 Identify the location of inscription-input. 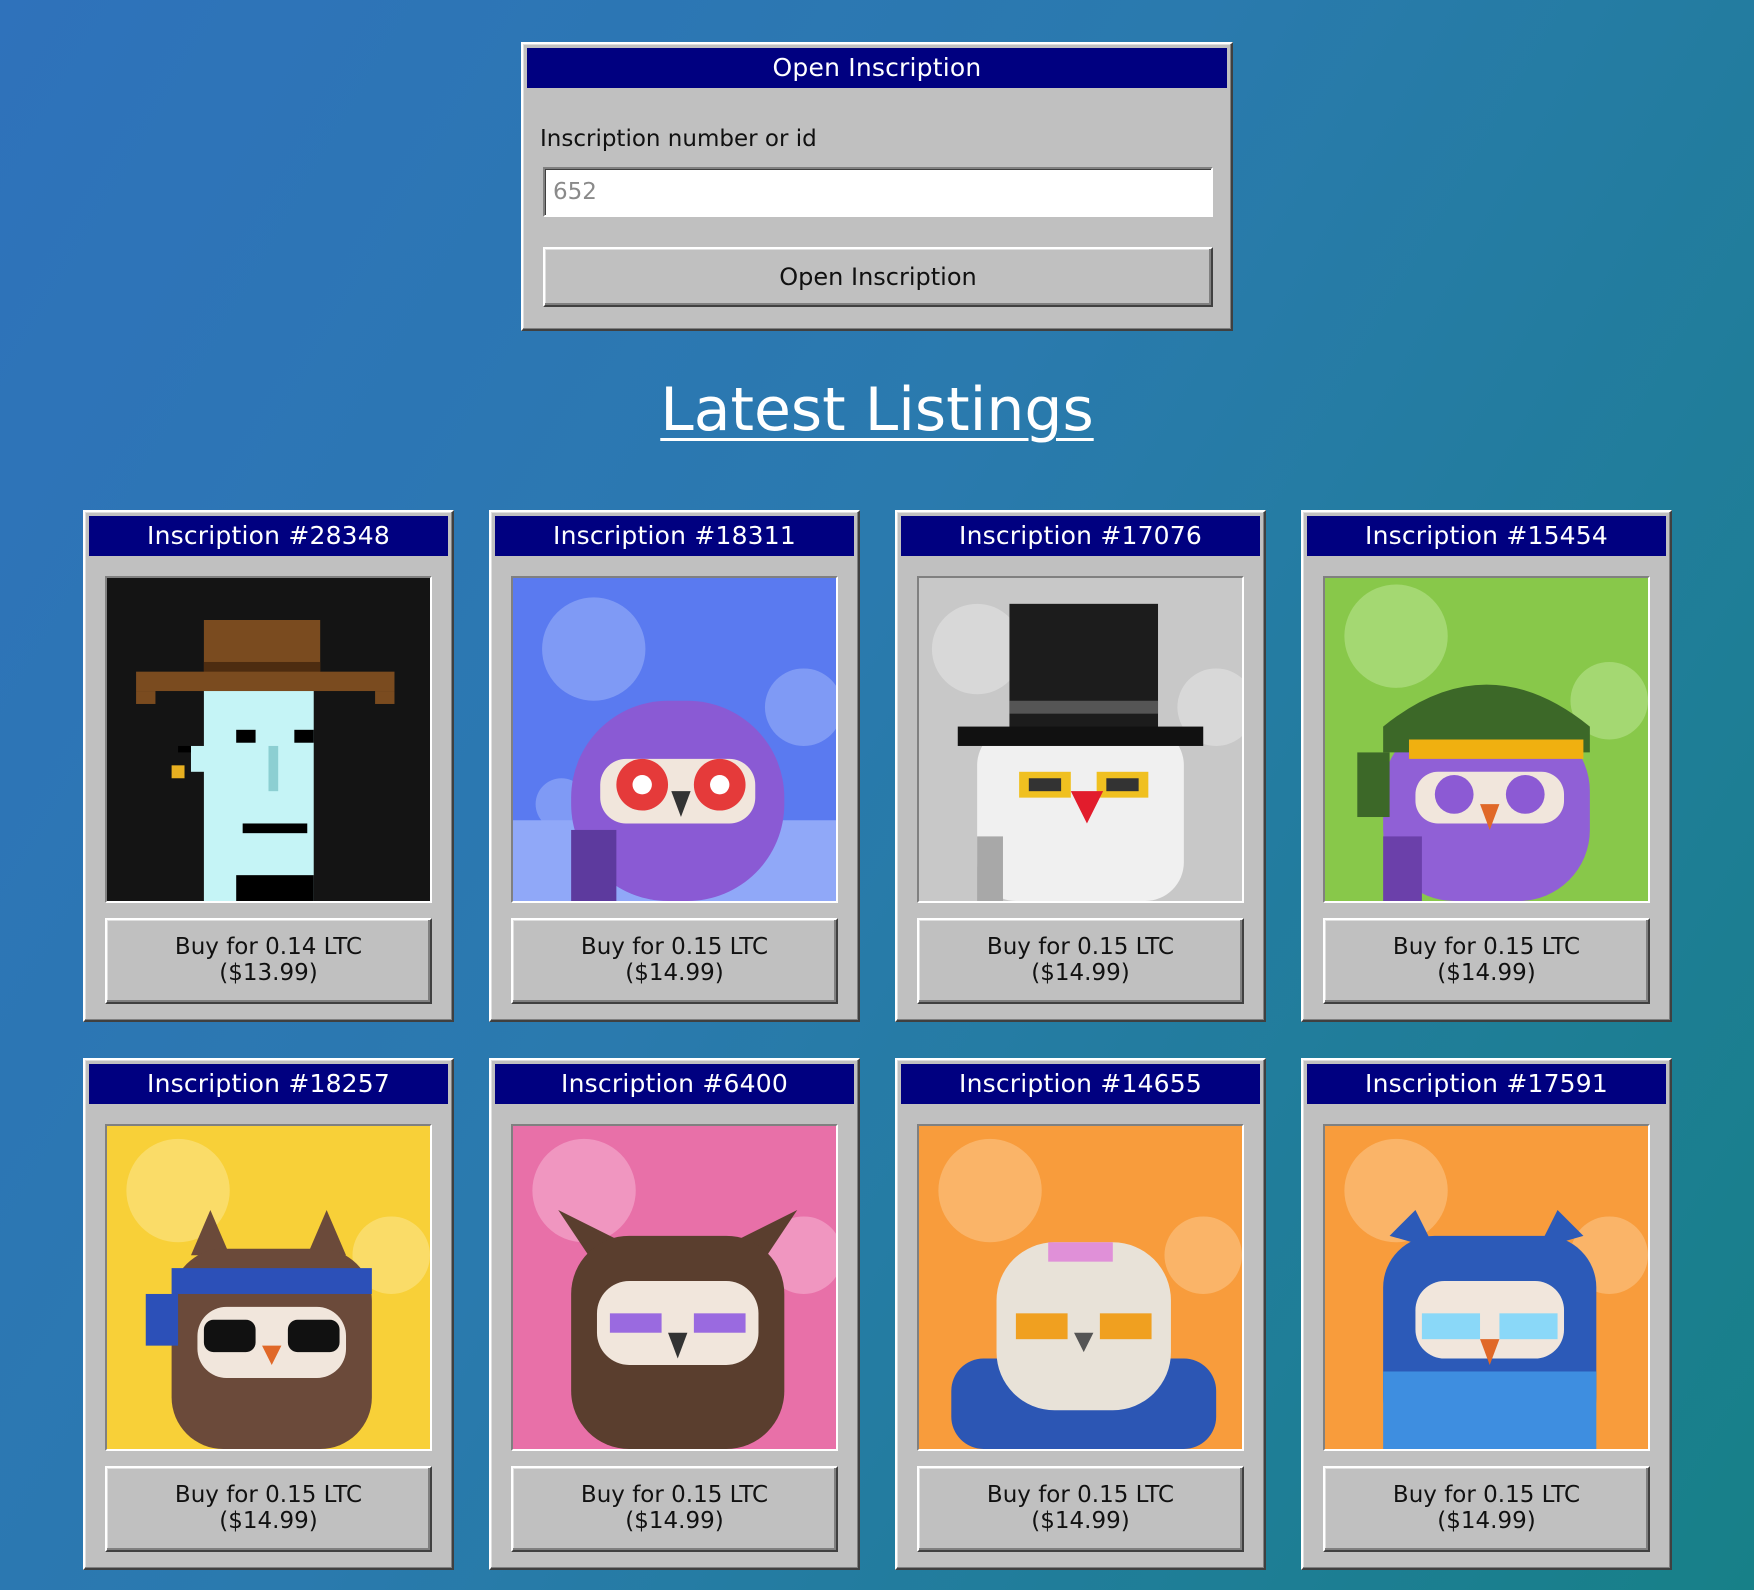
(878, 192).